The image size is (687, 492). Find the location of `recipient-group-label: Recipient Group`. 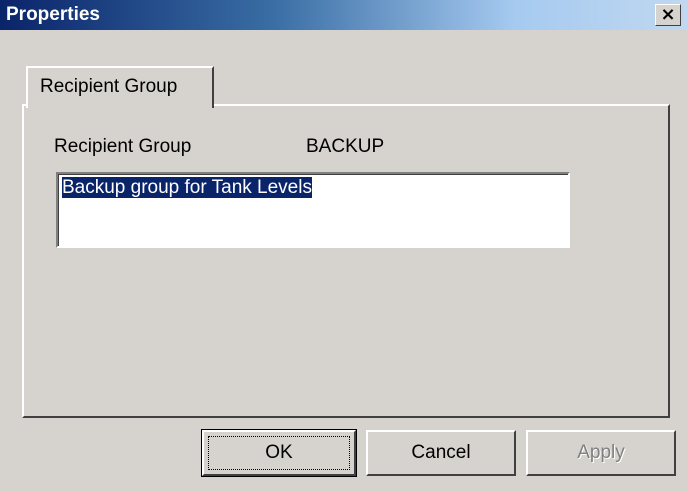

recipient-group-label: Recipient Group is located at coordinates (123, 146).